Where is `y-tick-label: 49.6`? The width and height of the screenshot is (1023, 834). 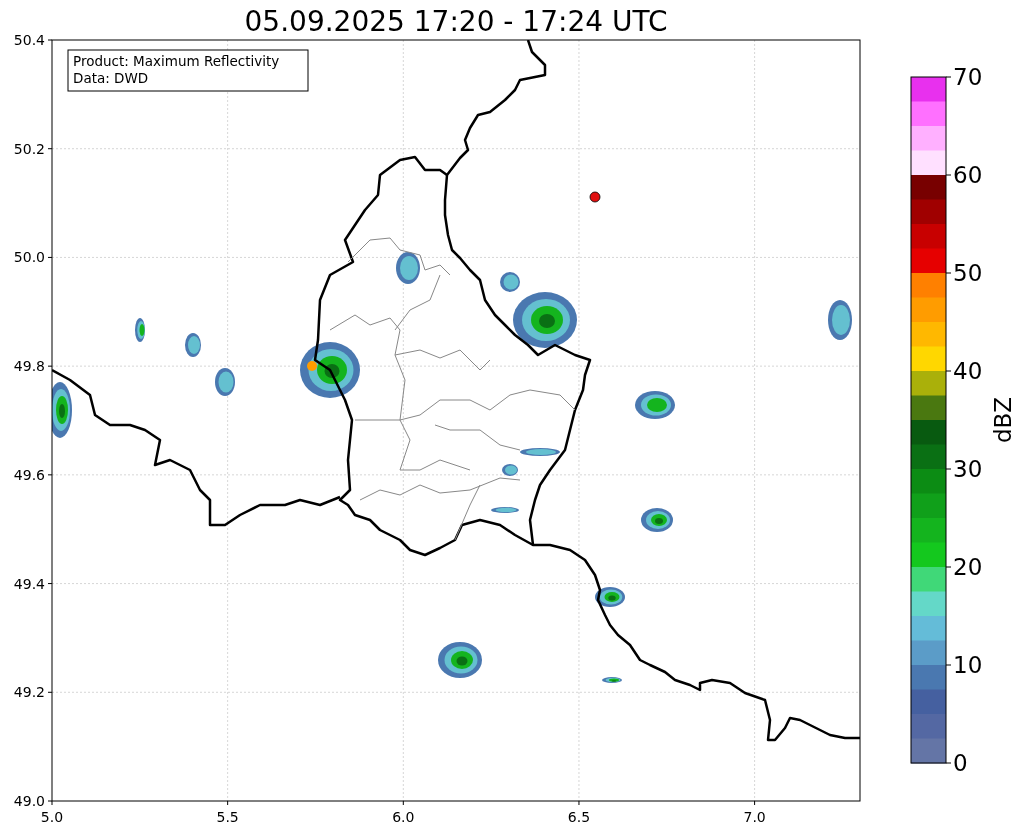
y-tick-label: 49.6 is located at coordinates (29, 474).